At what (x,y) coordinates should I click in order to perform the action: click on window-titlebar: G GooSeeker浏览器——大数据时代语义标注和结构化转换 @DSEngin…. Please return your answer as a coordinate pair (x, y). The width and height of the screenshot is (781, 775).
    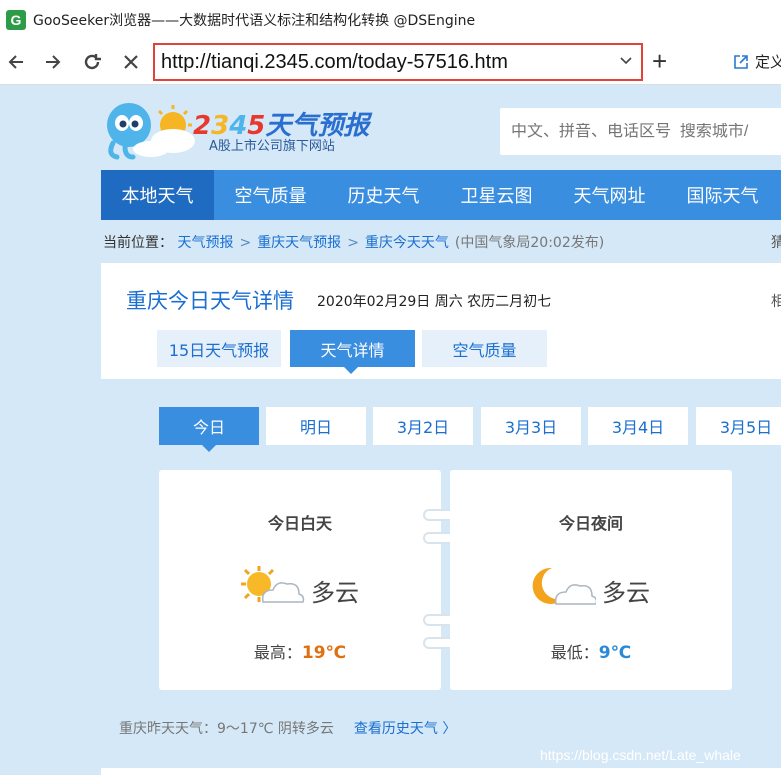
    Looking at the image, I should click on (390, 20).